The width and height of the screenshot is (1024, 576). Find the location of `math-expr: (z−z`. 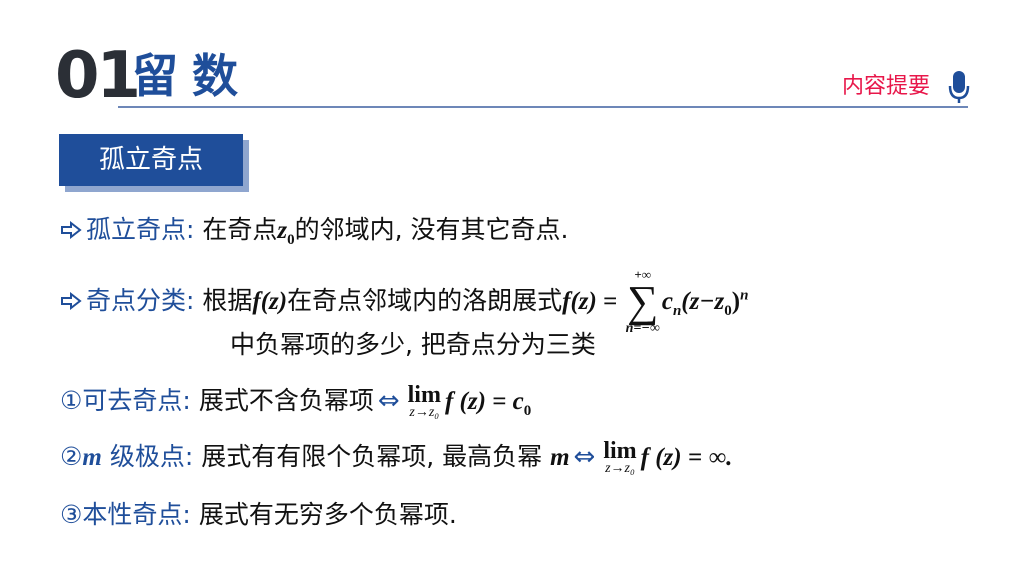

math-expr: (z−z is located at coordinates (703, 301).